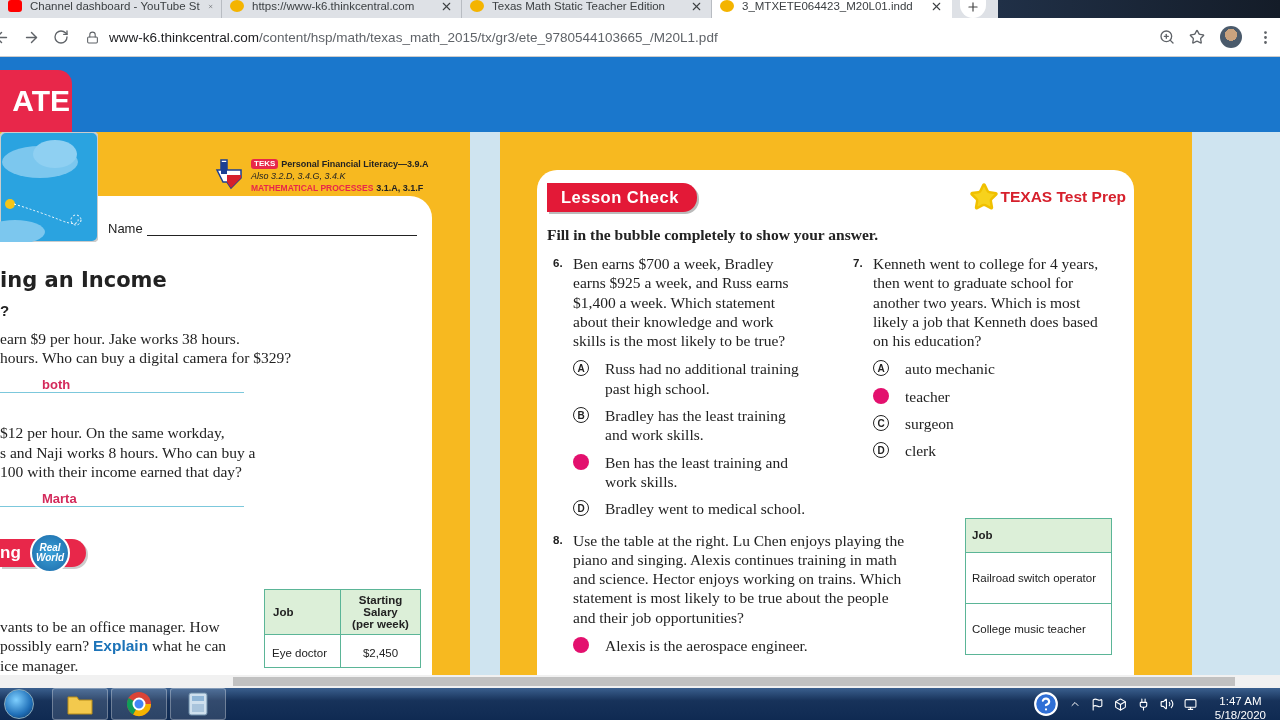  I want to click on table-cell: College music teacher, so click(1038, 629).